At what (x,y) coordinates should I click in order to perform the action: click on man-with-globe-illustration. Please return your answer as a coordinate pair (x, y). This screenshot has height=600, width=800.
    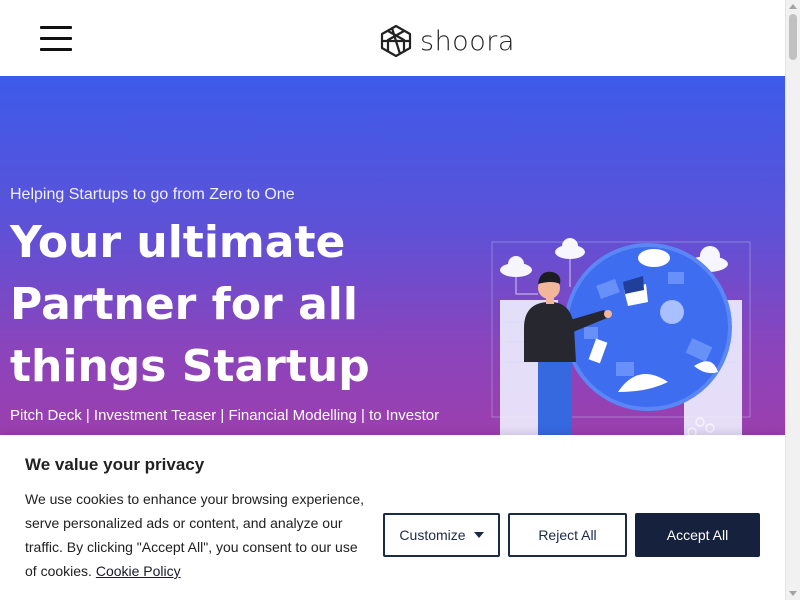
    Looking at the image, I should click on (621, 337).